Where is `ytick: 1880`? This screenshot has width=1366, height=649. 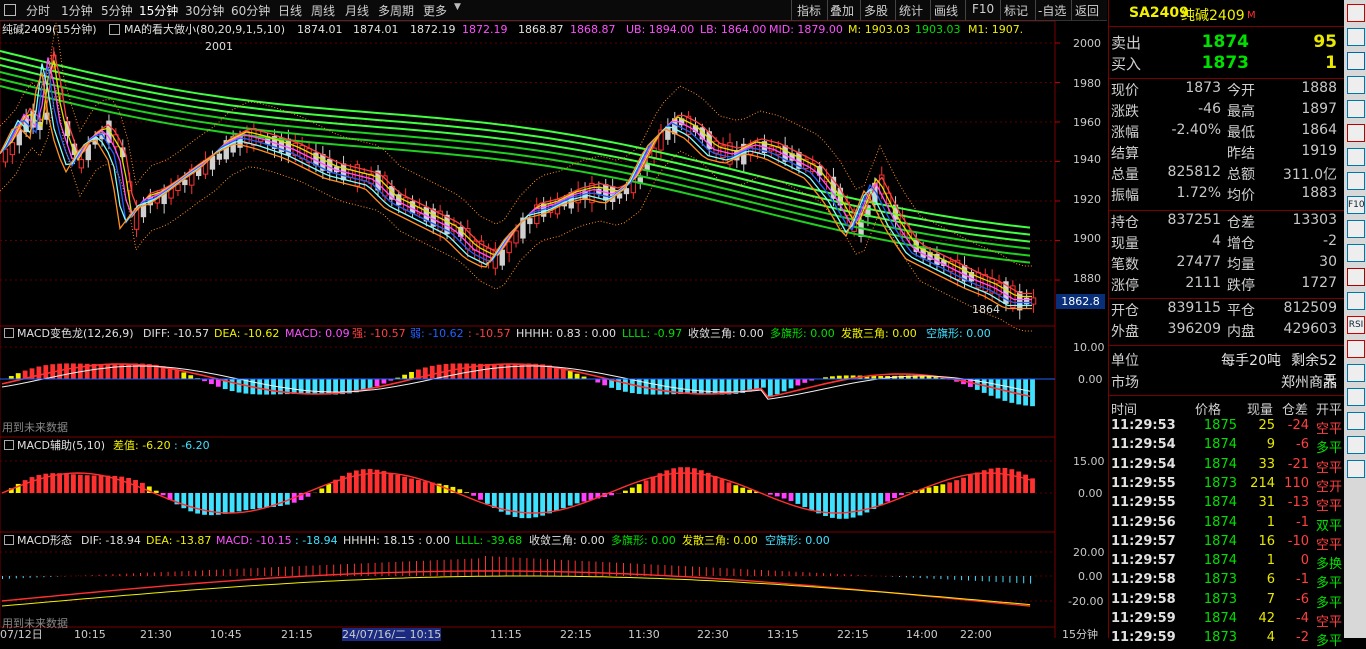 ytick: 1880 is located at coordinates (1087, 278).